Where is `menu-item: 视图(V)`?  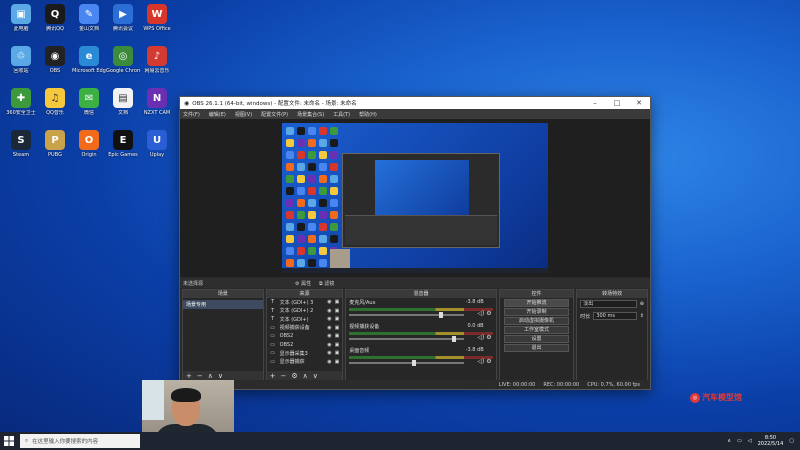
menu-item: 视图(V) is located at coordinates (243, 114).